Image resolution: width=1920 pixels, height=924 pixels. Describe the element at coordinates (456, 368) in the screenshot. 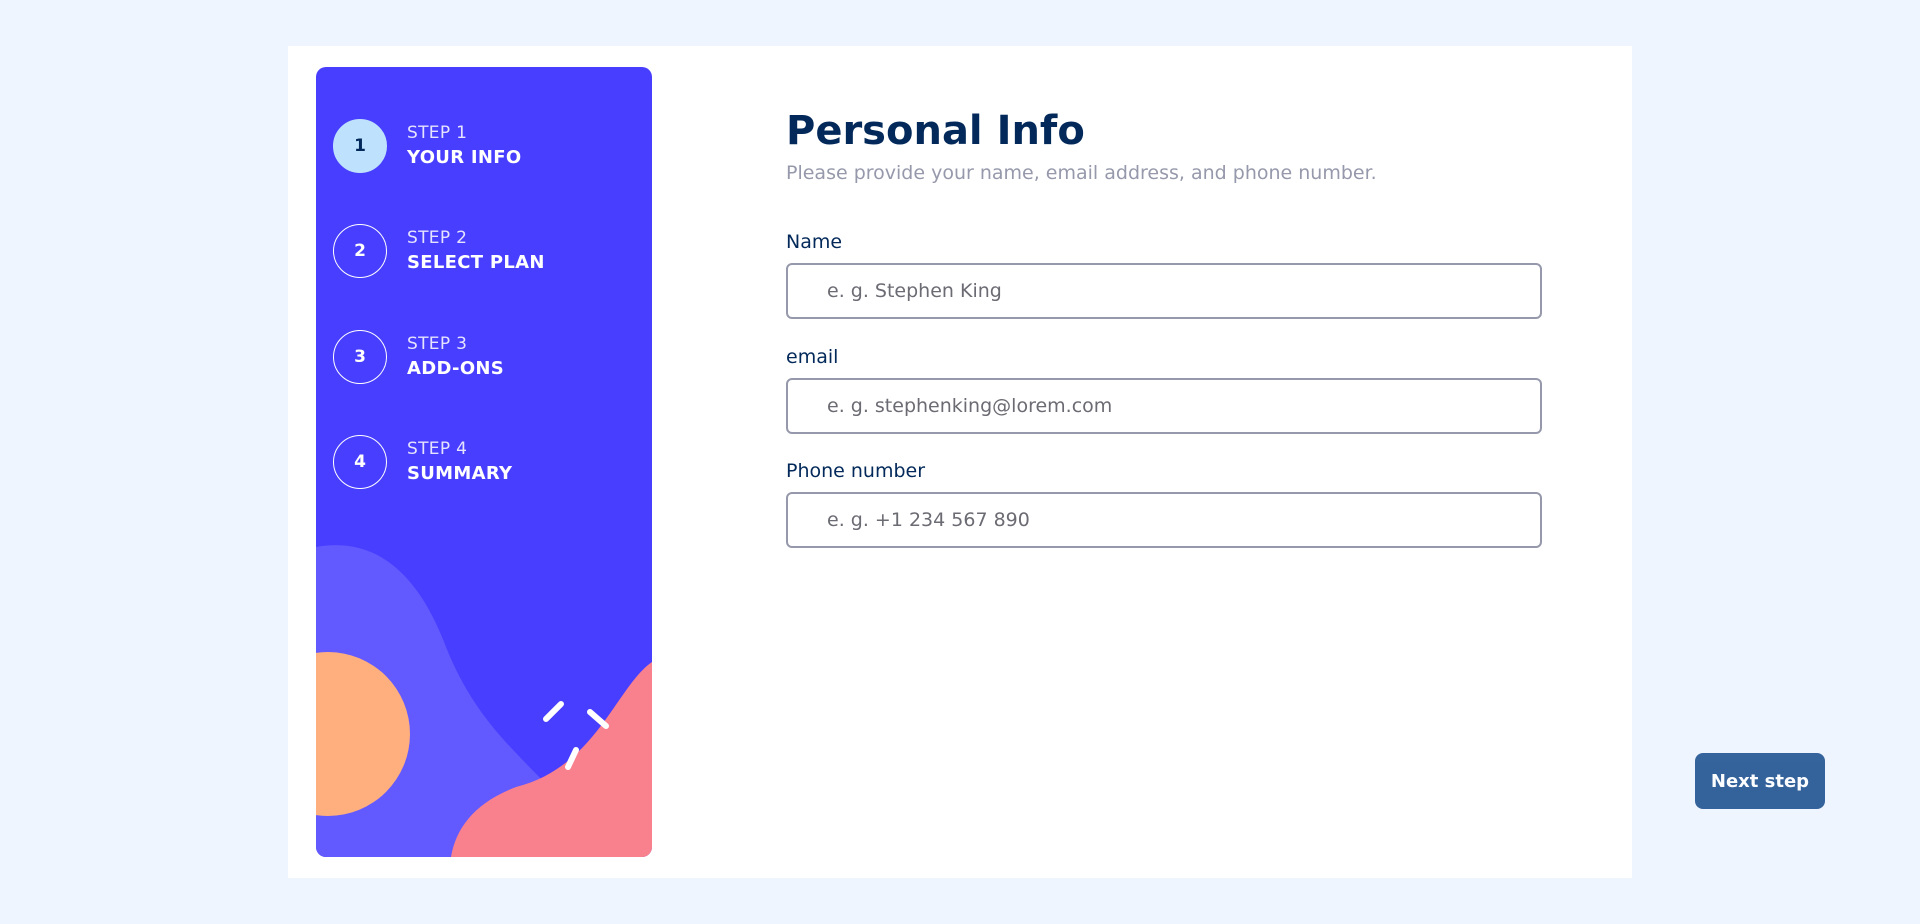

I see `step-title-3: ADD-ONS` at that location.